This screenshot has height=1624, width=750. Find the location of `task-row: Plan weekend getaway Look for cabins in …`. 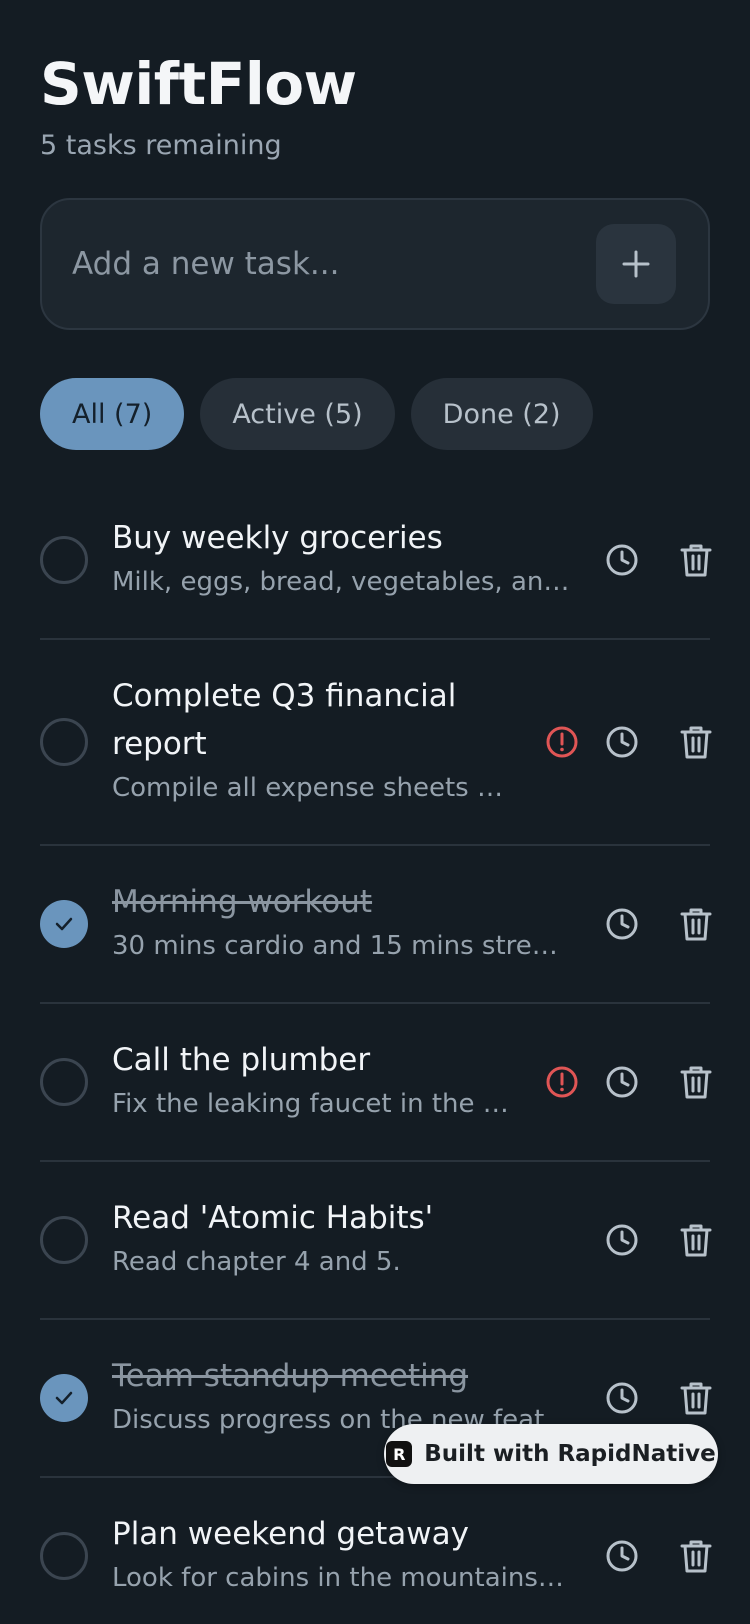

task-row: Plan weekend getaway Look for cabins in … is located at coordinates (376, 1551).